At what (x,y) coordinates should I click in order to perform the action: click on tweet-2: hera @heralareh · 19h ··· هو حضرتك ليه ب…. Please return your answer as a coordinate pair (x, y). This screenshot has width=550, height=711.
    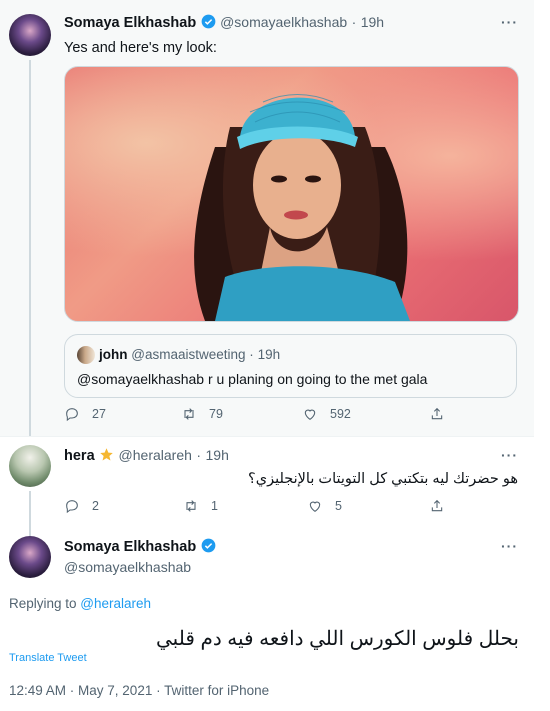
    Looking at the image, I should click on (267, 486).